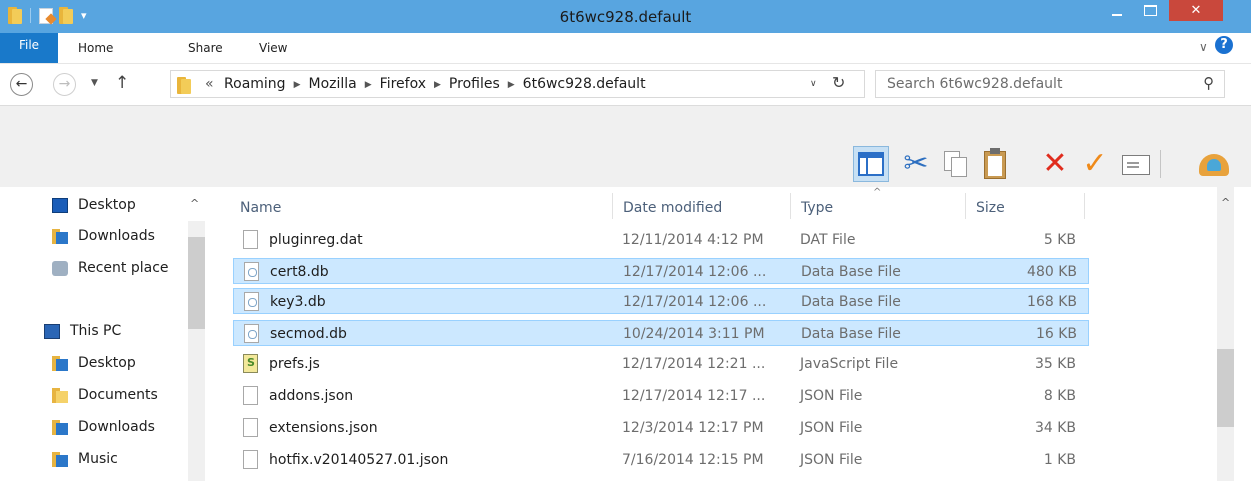 The width and height of the screenshot is (1251, 481). Describe the element at coordinates (98, 459) in the screenshot. I see `nav-item-label: Music` at that location.